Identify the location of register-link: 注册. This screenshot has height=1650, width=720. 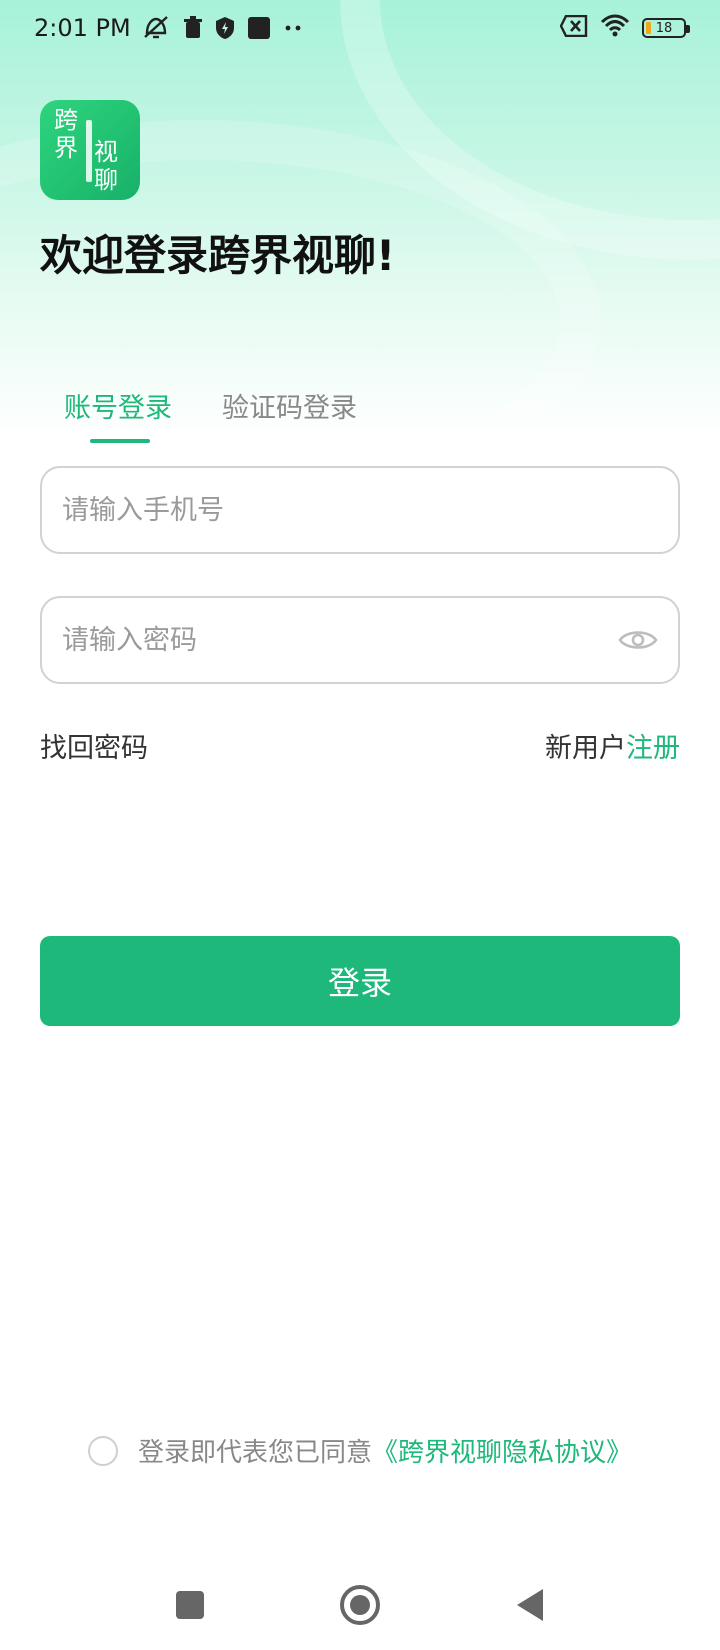
(653, 748).